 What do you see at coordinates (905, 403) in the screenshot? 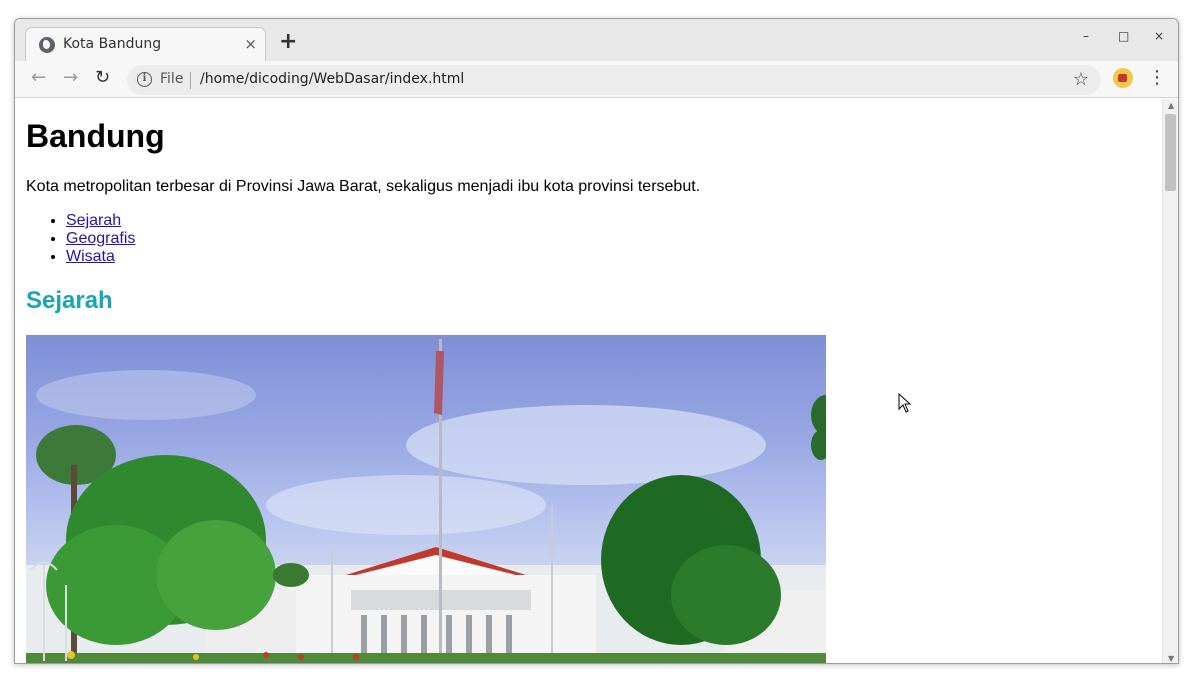
I see `mouse-cursor-icon` at bounding box center [905, 403].